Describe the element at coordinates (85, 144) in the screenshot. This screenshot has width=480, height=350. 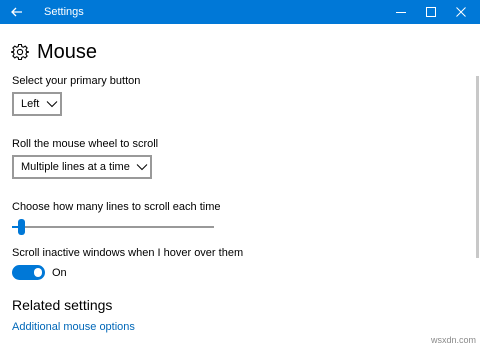
I see `wheel-scroll-label: Roll the mouse wheel to scroll` at that location.